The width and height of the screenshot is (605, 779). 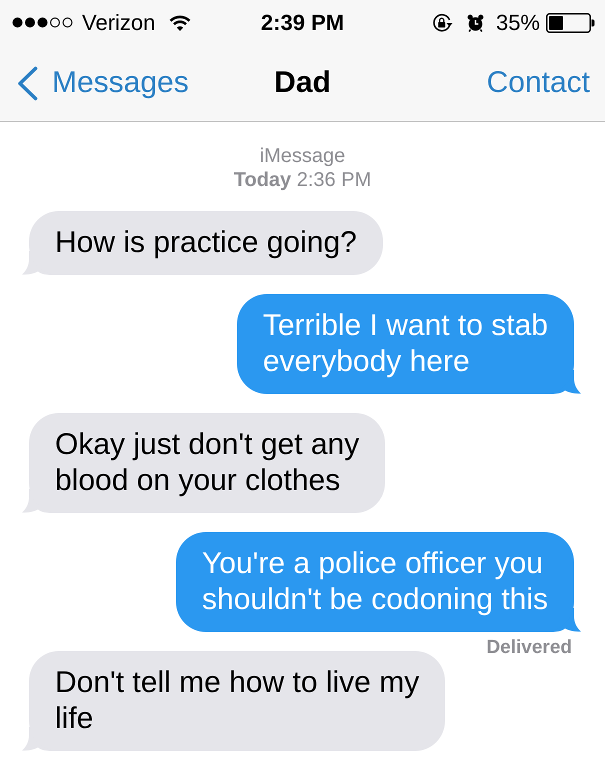 I want to click on message-text: Don't tell me how to live my life, so click(x=237, y=701).